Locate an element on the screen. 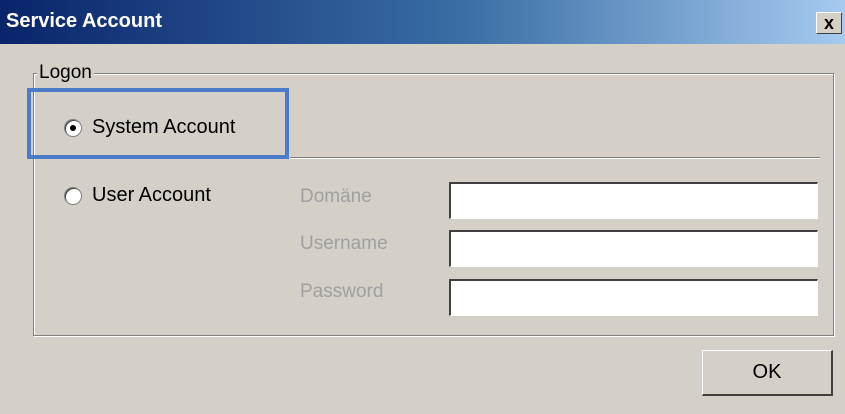  close-button: x is located at coordinates (829, 23).